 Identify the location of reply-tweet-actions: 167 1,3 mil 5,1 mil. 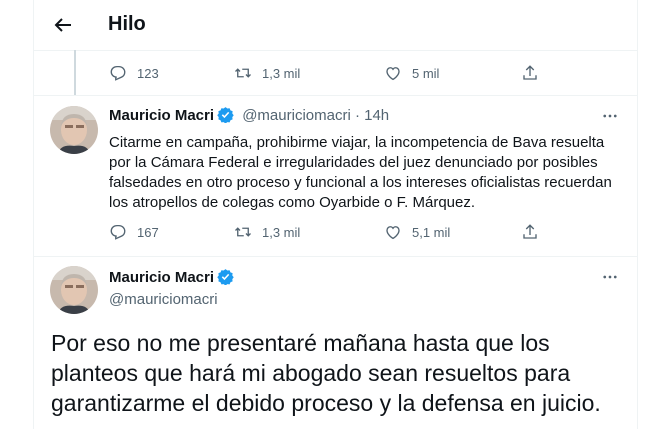
(324, 232).